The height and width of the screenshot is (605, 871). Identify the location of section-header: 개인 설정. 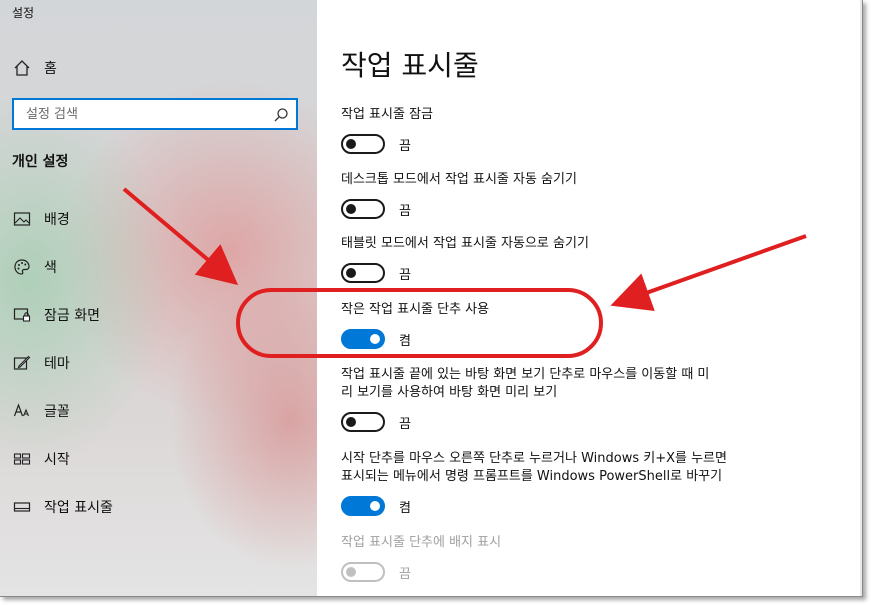
(40, 162).